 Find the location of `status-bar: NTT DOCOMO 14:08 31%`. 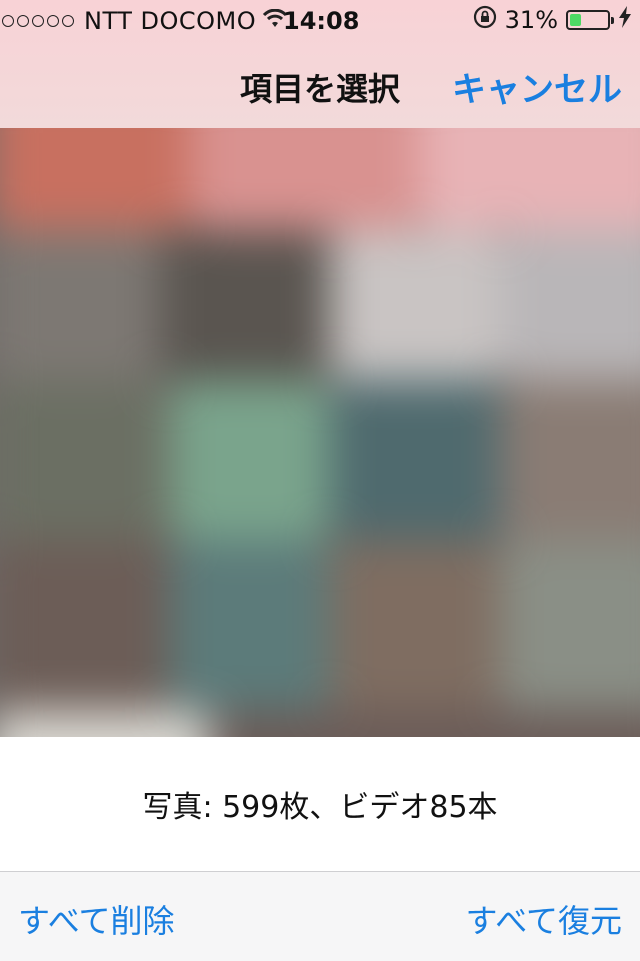

status-bar: NTT DOCOMO 14:08 31% is located at coordinates (320, 20).